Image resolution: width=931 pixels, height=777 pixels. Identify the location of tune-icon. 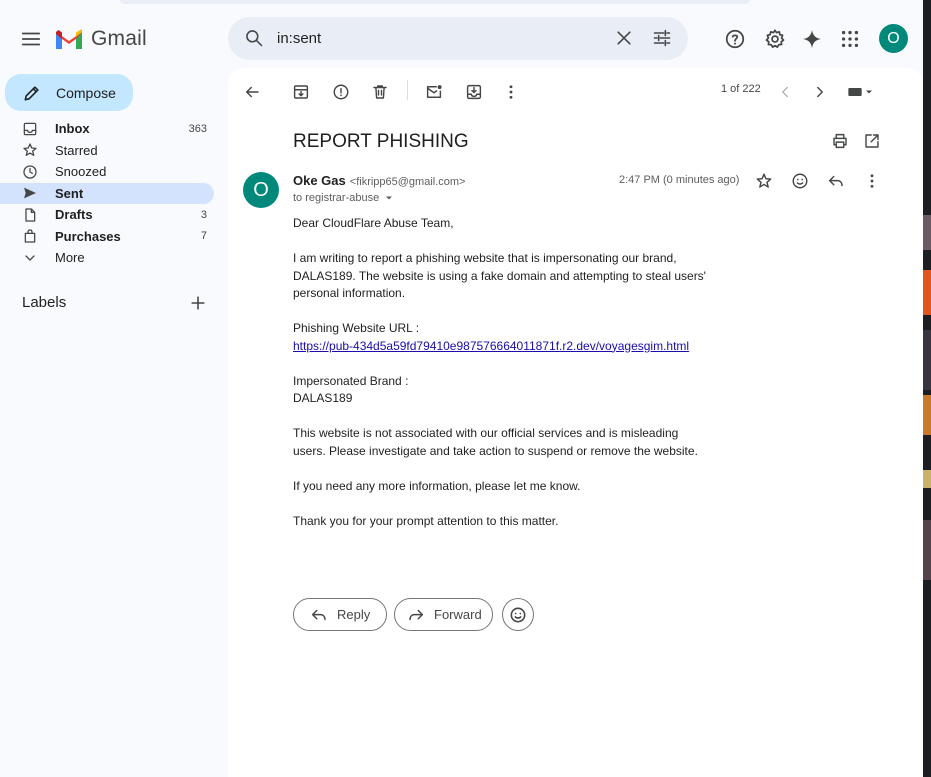
(662, 38).